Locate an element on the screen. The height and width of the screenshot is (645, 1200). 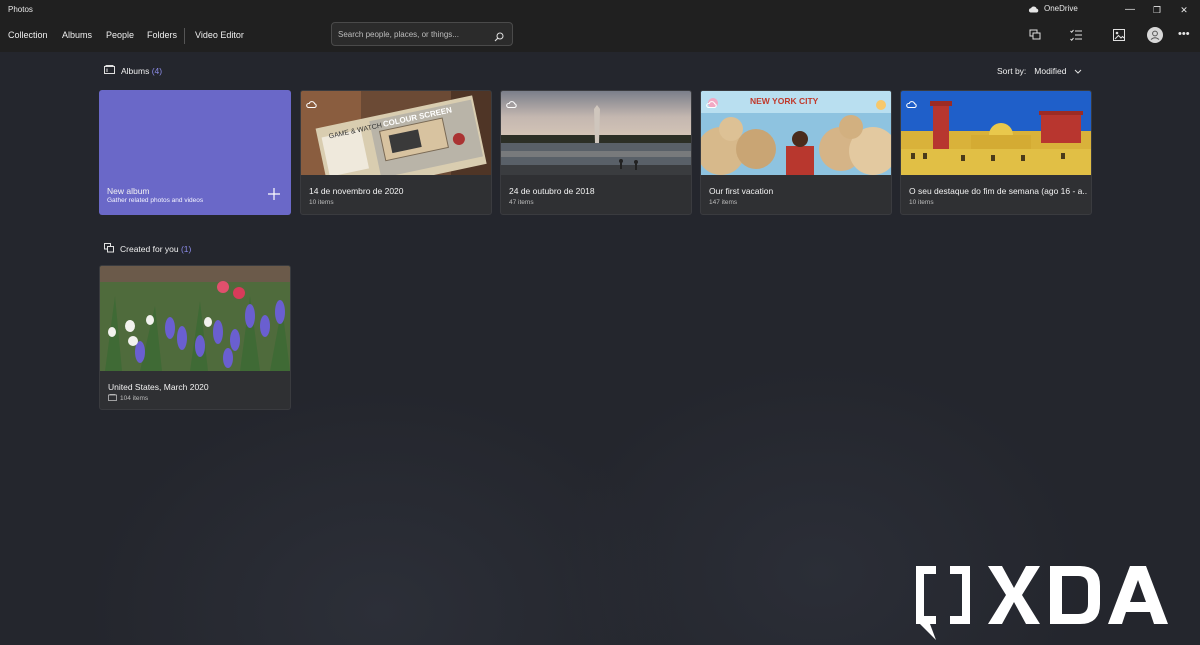
xda-watermark-logo is located at coordinates (1052, 602).